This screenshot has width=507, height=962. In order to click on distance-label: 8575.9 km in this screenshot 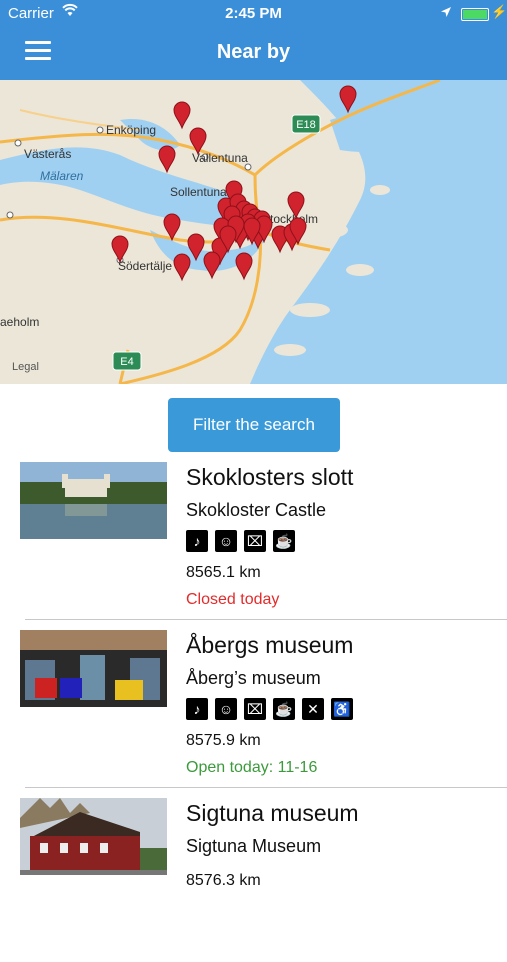, I will do `click(223, 740)`.